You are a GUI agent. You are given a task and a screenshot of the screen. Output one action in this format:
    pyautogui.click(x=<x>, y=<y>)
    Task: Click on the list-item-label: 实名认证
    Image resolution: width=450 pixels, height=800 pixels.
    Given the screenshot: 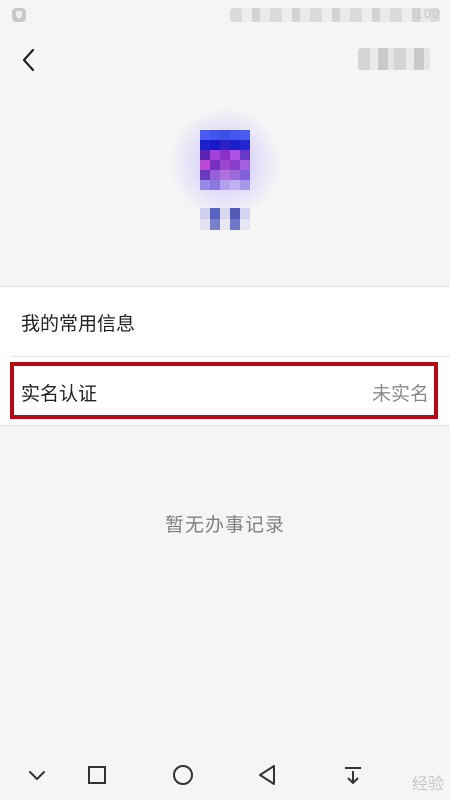 What is the action you would take?
    pyautogui.click(x=59, y=394)
    